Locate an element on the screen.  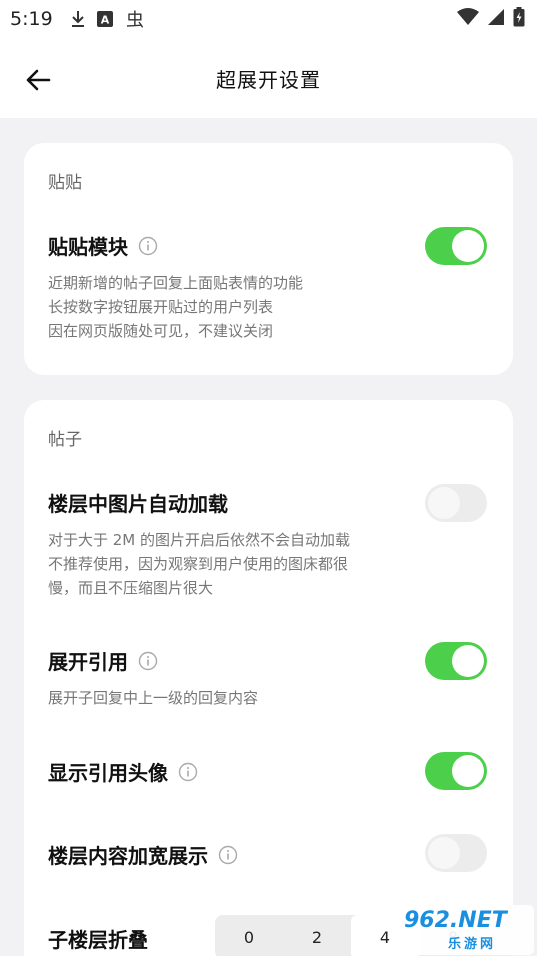
app-bar: 超展开设置 is located at coordinates (268, 78).